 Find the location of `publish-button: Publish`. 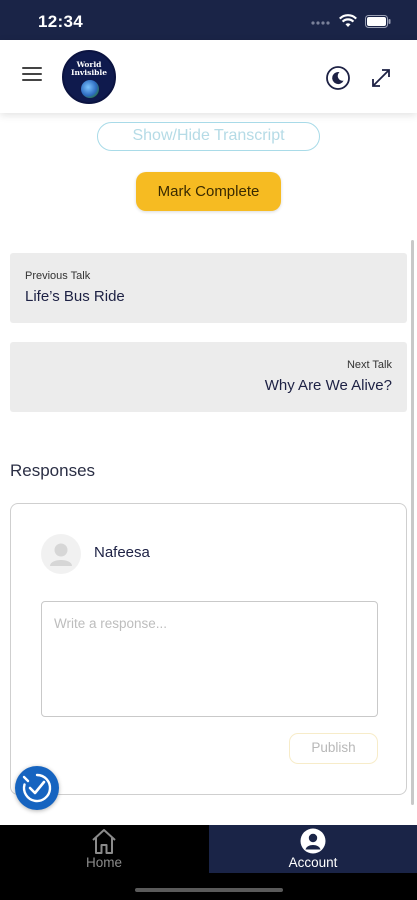

publish-button: Publish is located at coordinates (333, 748).